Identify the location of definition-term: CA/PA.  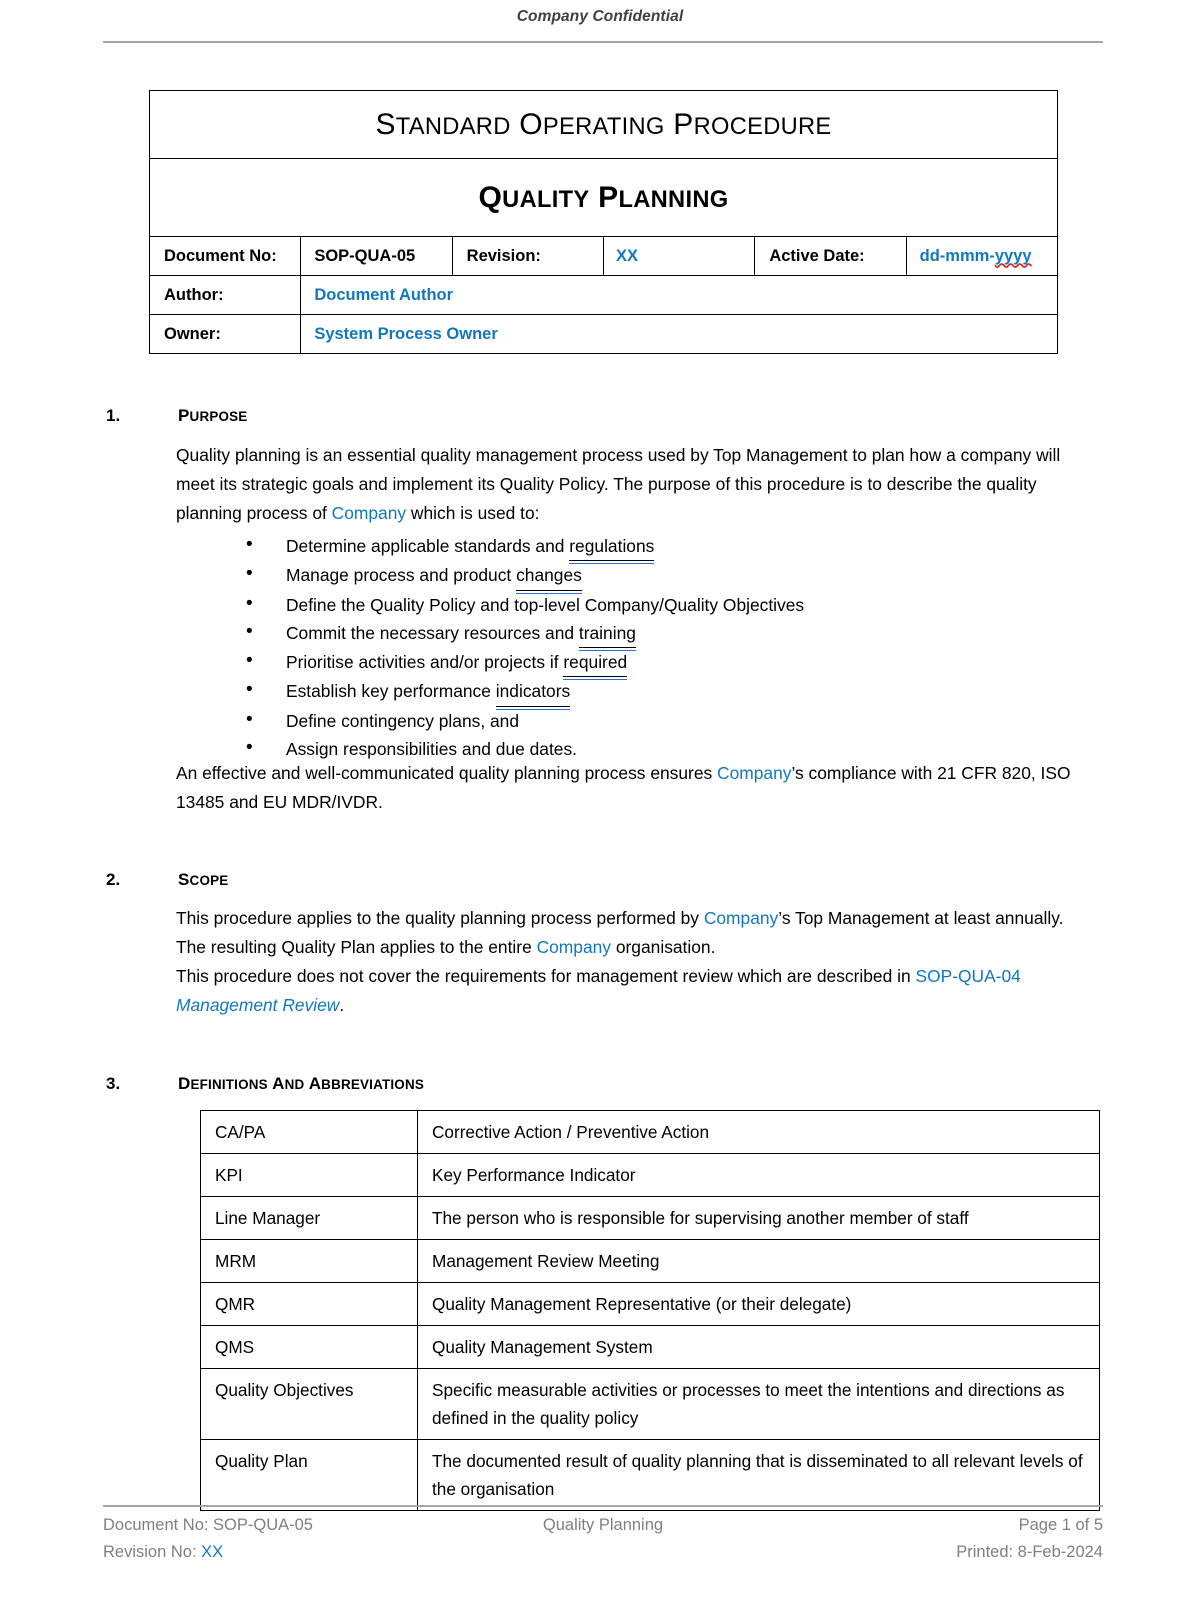
(309, 1132).